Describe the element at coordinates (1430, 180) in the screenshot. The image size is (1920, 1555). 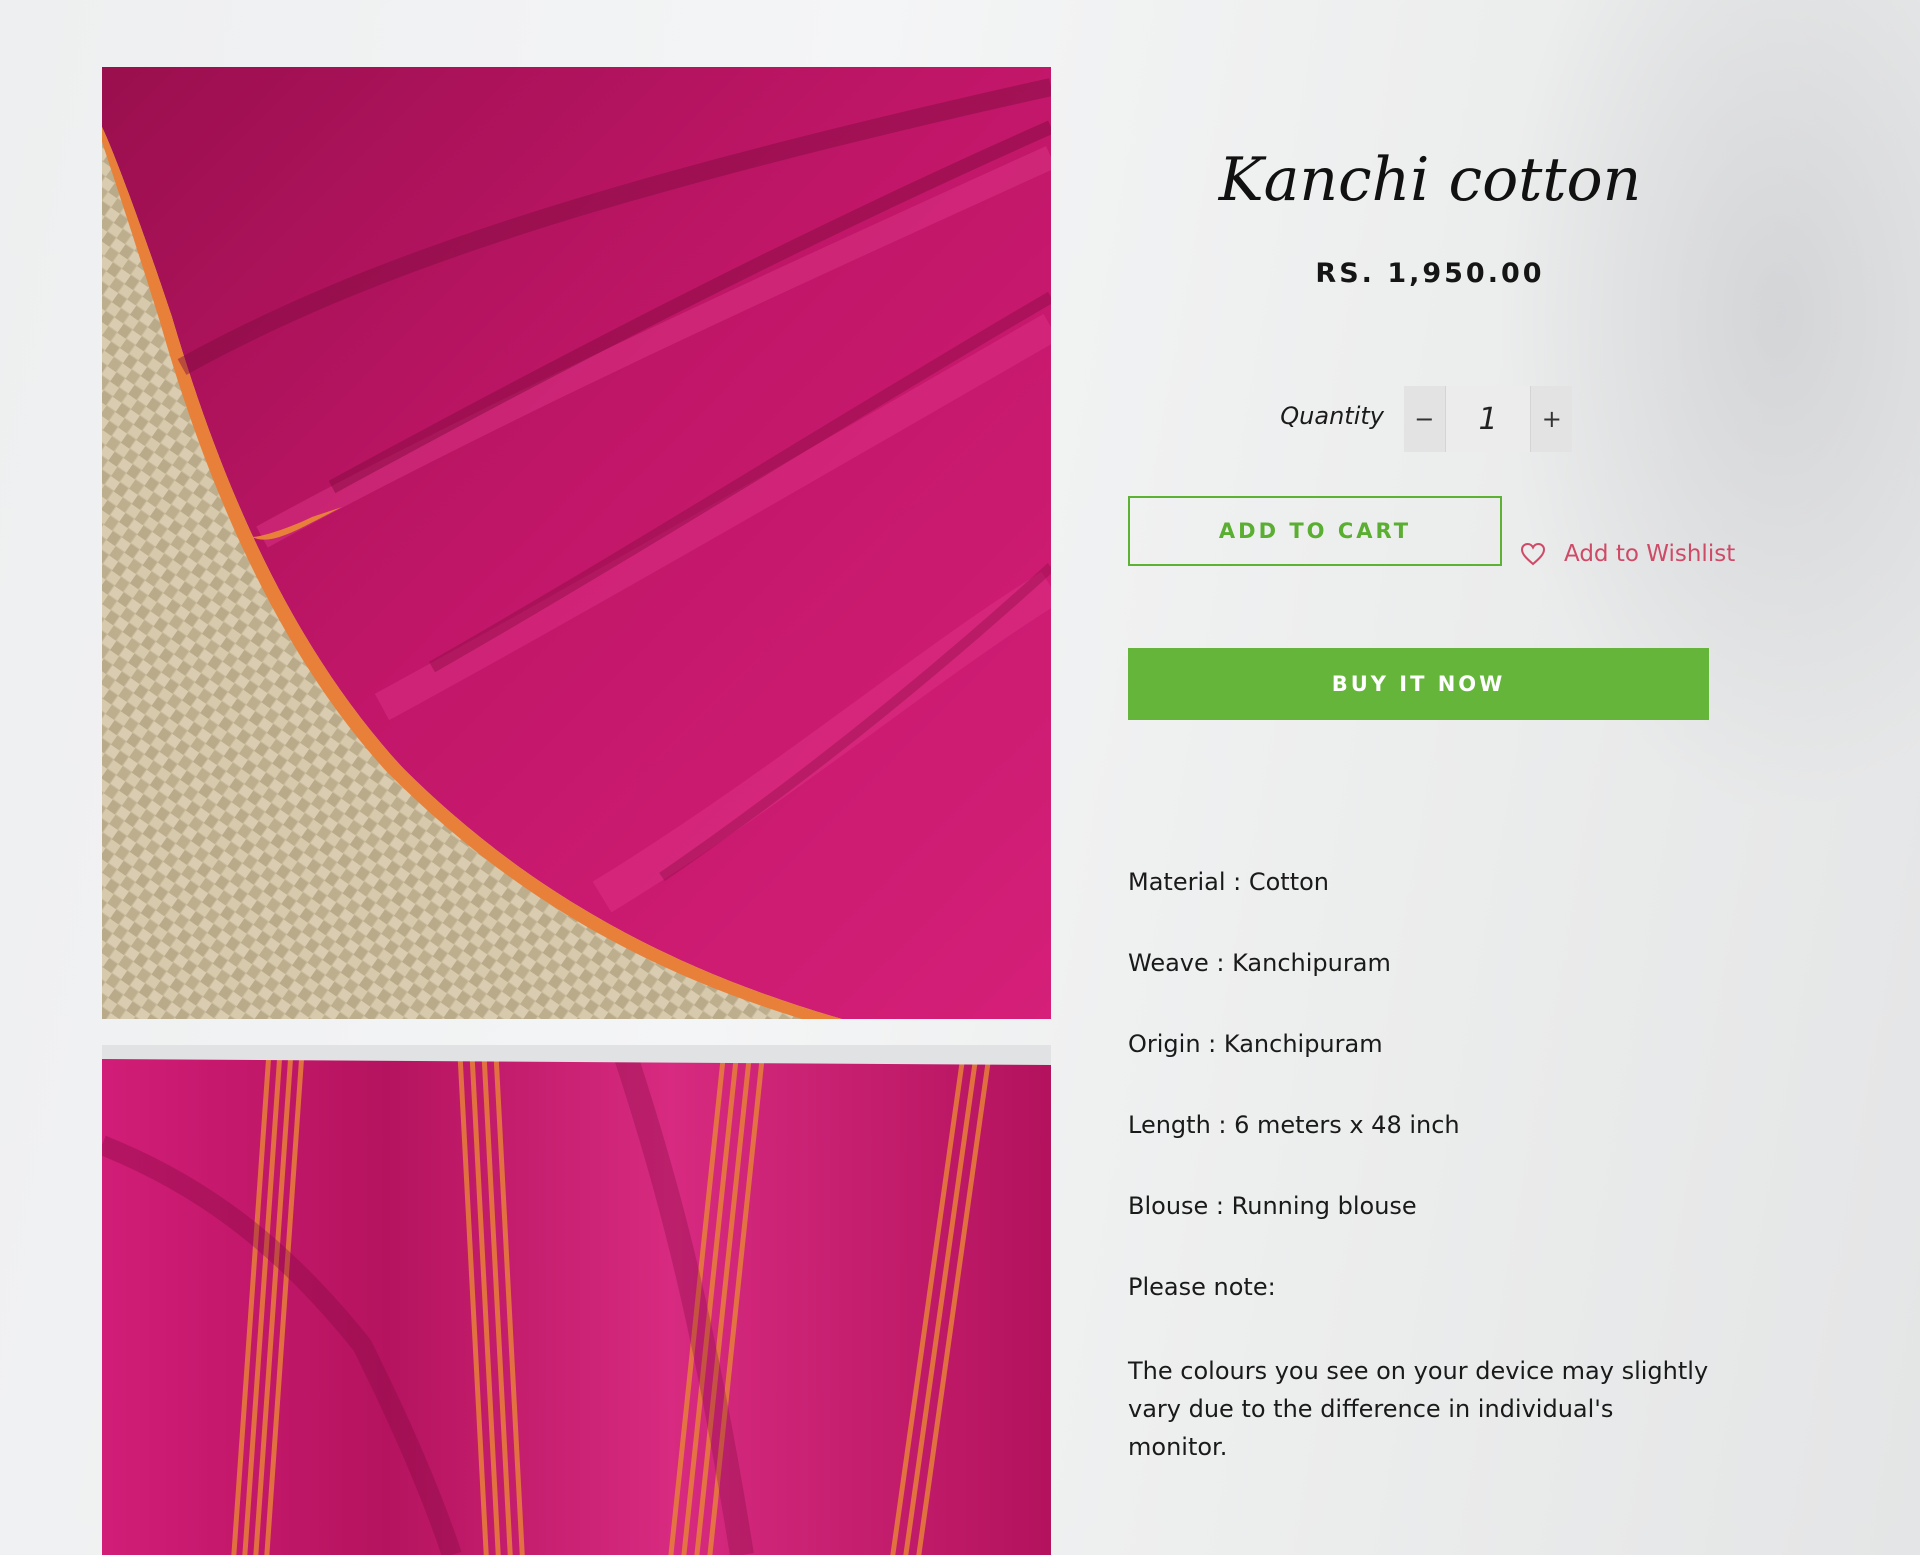
I see `product-title: Kanchi cotton` at that location.